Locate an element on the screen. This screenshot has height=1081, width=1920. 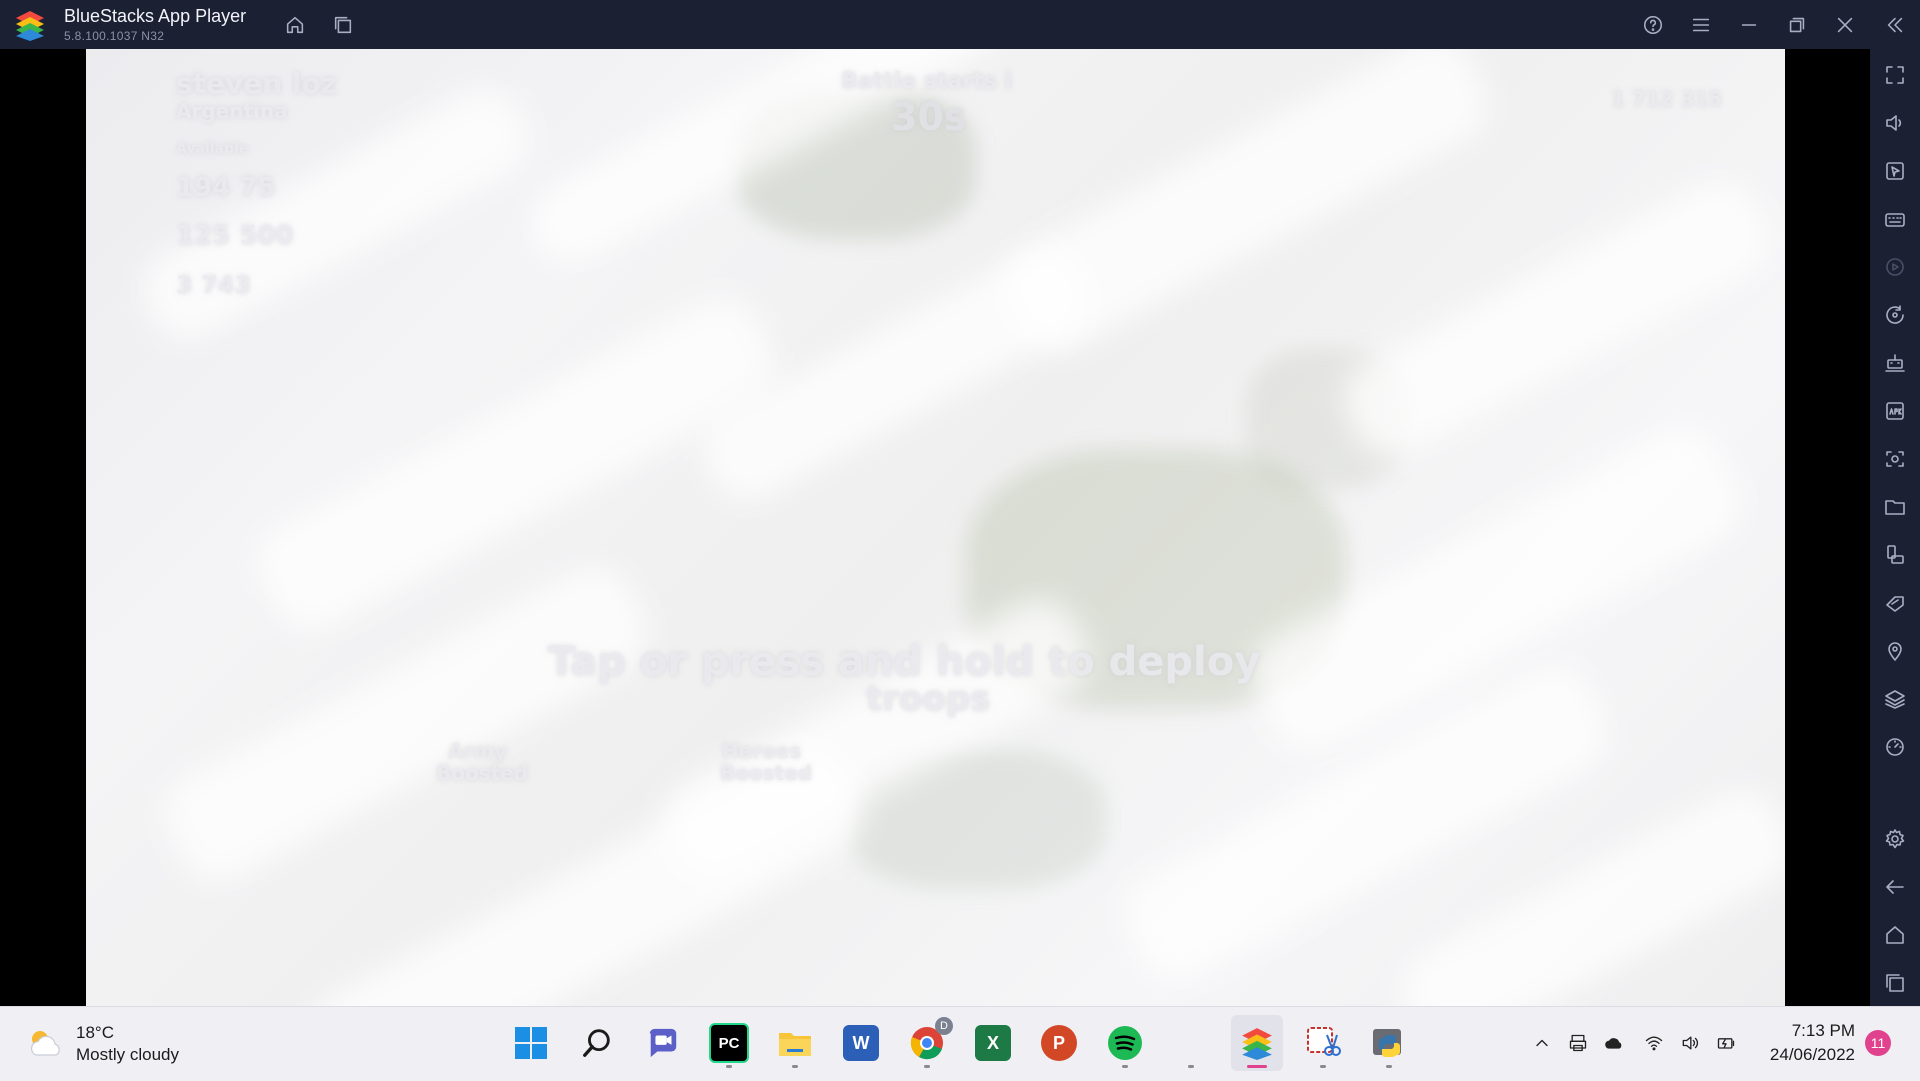
powerpoint-icon: P is located at coordinates (1059, 1043).